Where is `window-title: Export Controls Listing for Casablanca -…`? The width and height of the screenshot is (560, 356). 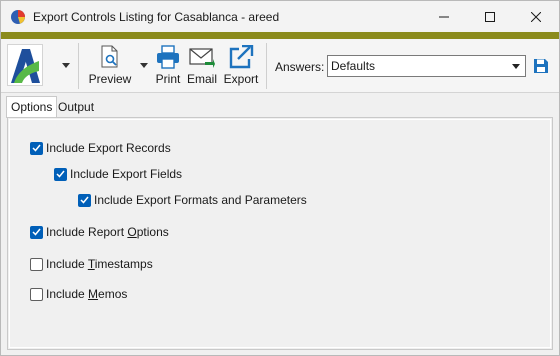 window-title: Export Controls Listing for Casablanca -… is located at coordinates (156, 16).